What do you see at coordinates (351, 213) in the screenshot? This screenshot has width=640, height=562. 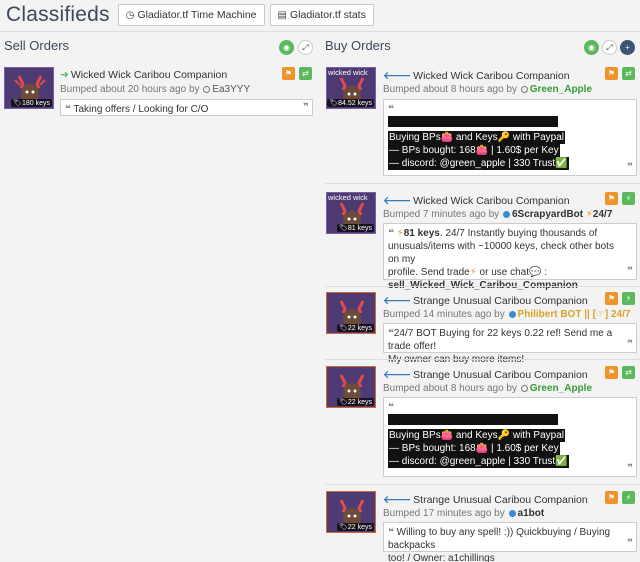 I see `item-thumbnail: wicked wick 🏷81 keys` at bounding box center [351, 213].